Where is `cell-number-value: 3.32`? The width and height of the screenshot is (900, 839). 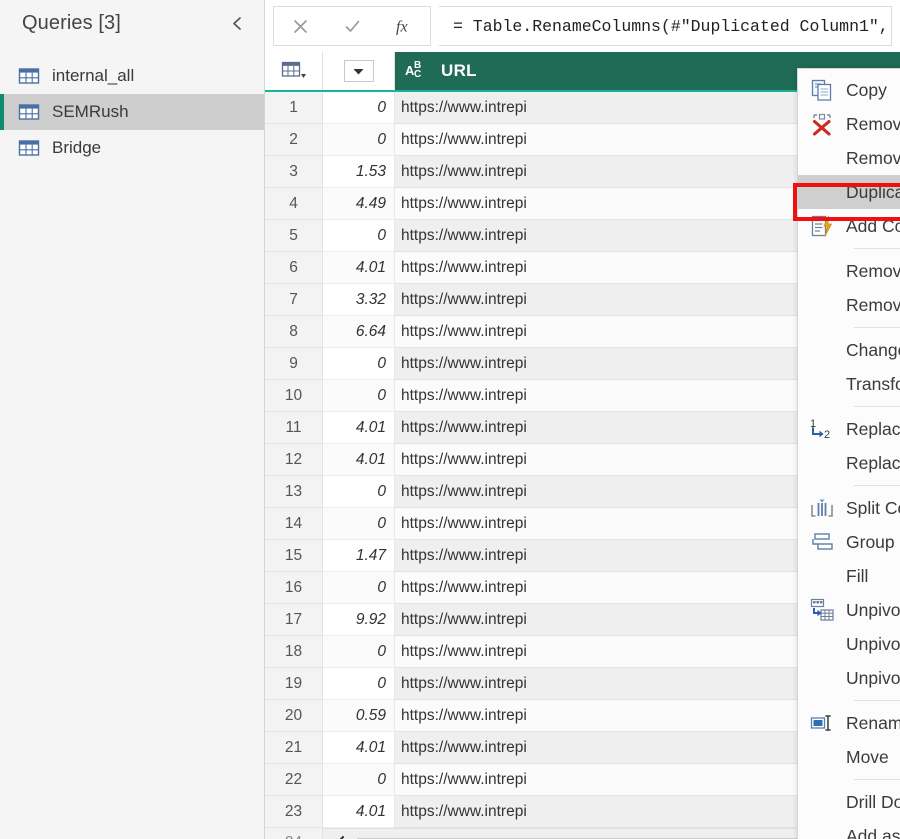
cell-number-value: 3.32 is located at coordinates (359, 300).